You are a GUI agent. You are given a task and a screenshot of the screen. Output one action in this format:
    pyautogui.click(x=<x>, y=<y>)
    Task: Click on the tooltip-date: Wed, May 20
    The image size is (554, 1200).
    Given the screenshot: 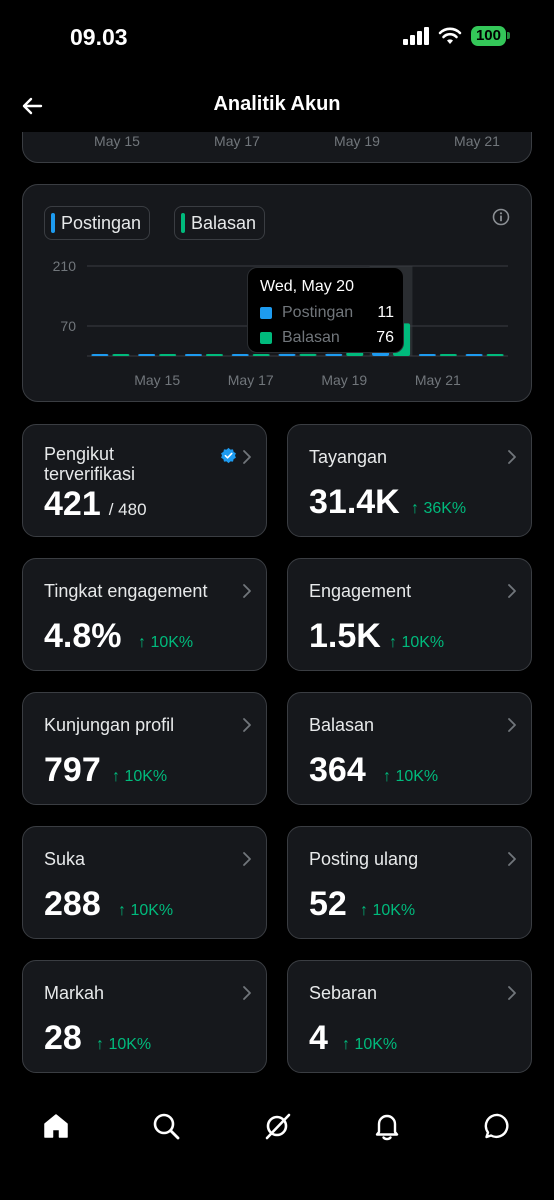 What is the action you would take?
    pyautogui.click(x=307, y=286)
    